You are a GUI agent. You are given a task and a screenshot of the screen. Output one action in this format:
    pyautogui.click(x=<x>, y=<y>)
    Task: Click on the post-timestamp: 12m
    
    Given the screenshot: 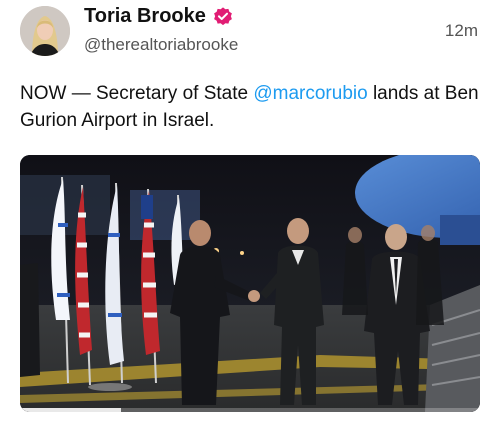 What is the action you would take?
    pyautogui.click(x=461, y=31)
    